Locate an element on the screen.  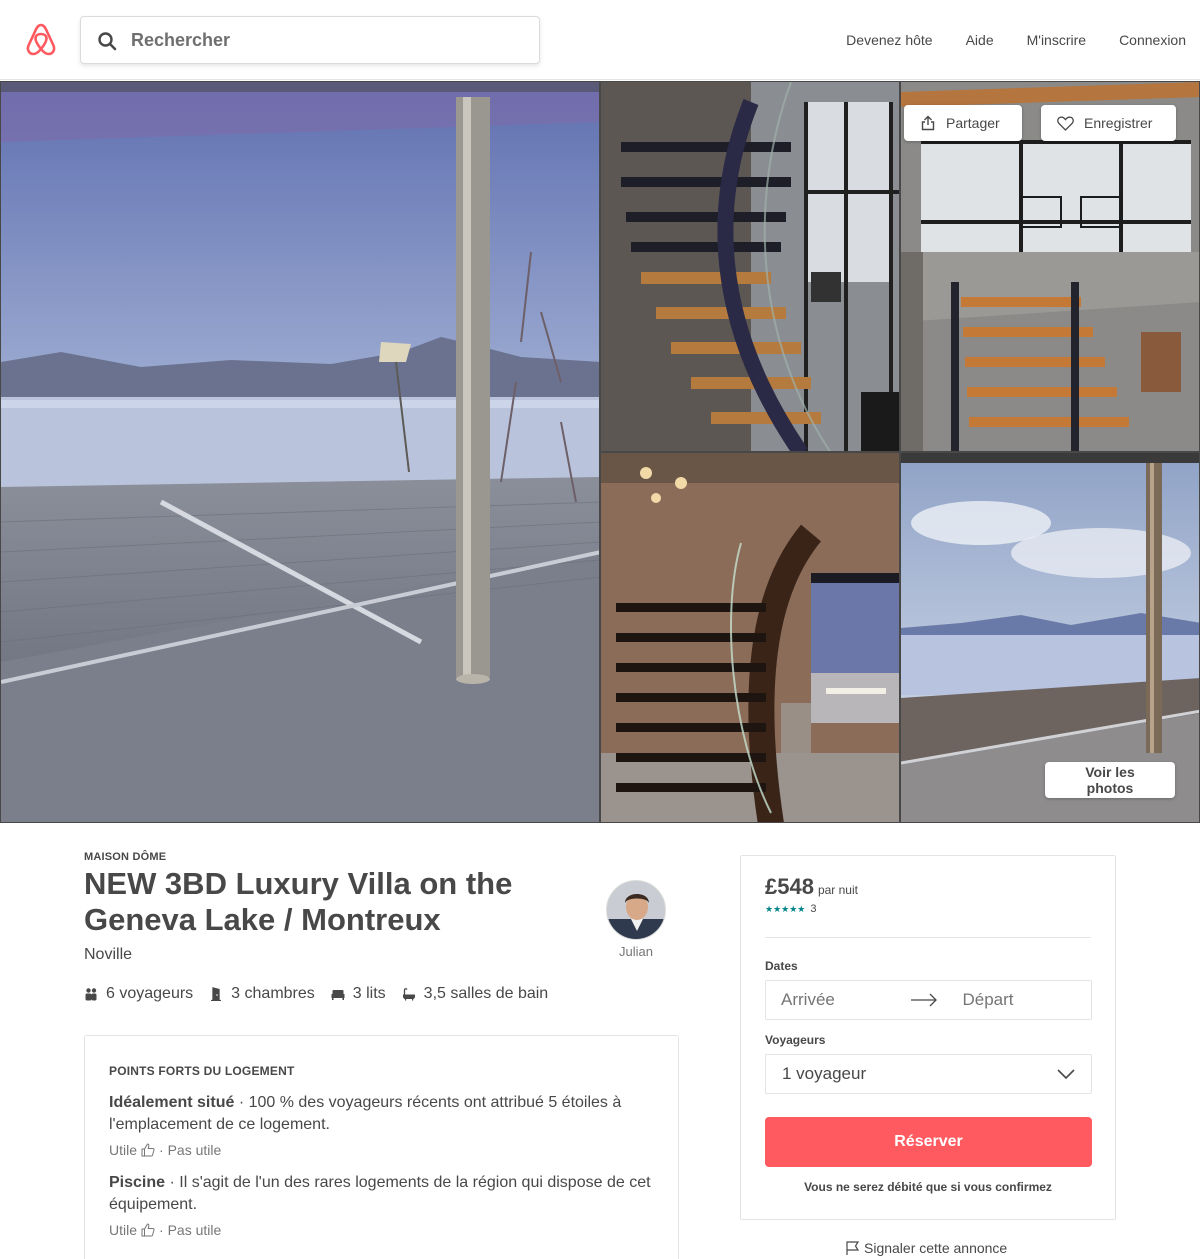
search-input is located at coordinates (331, 40).